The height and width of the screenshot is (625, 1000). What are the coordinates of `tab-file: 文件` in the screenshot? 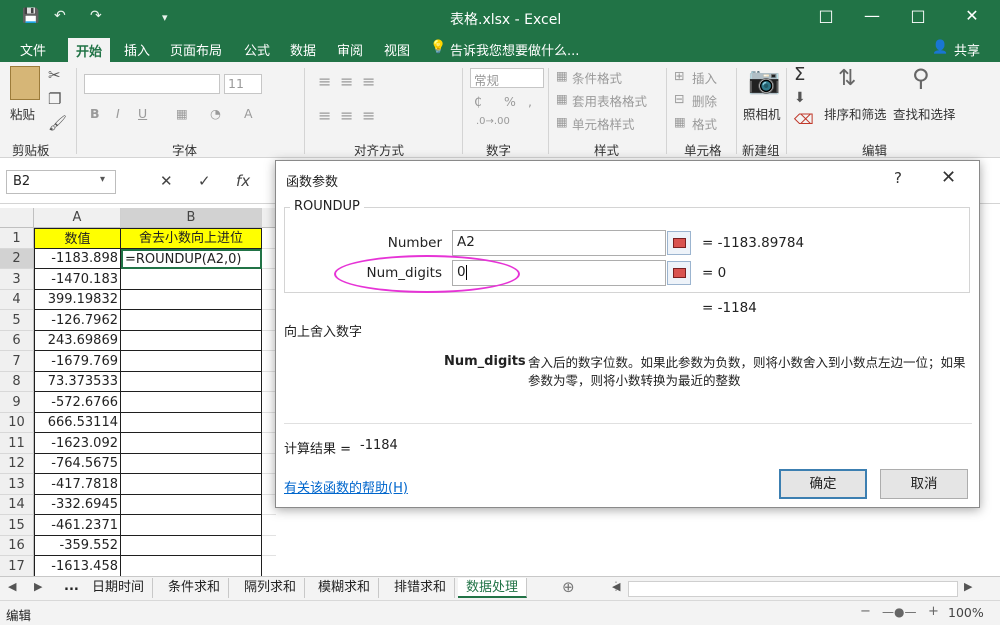 It's located at (33, 49).